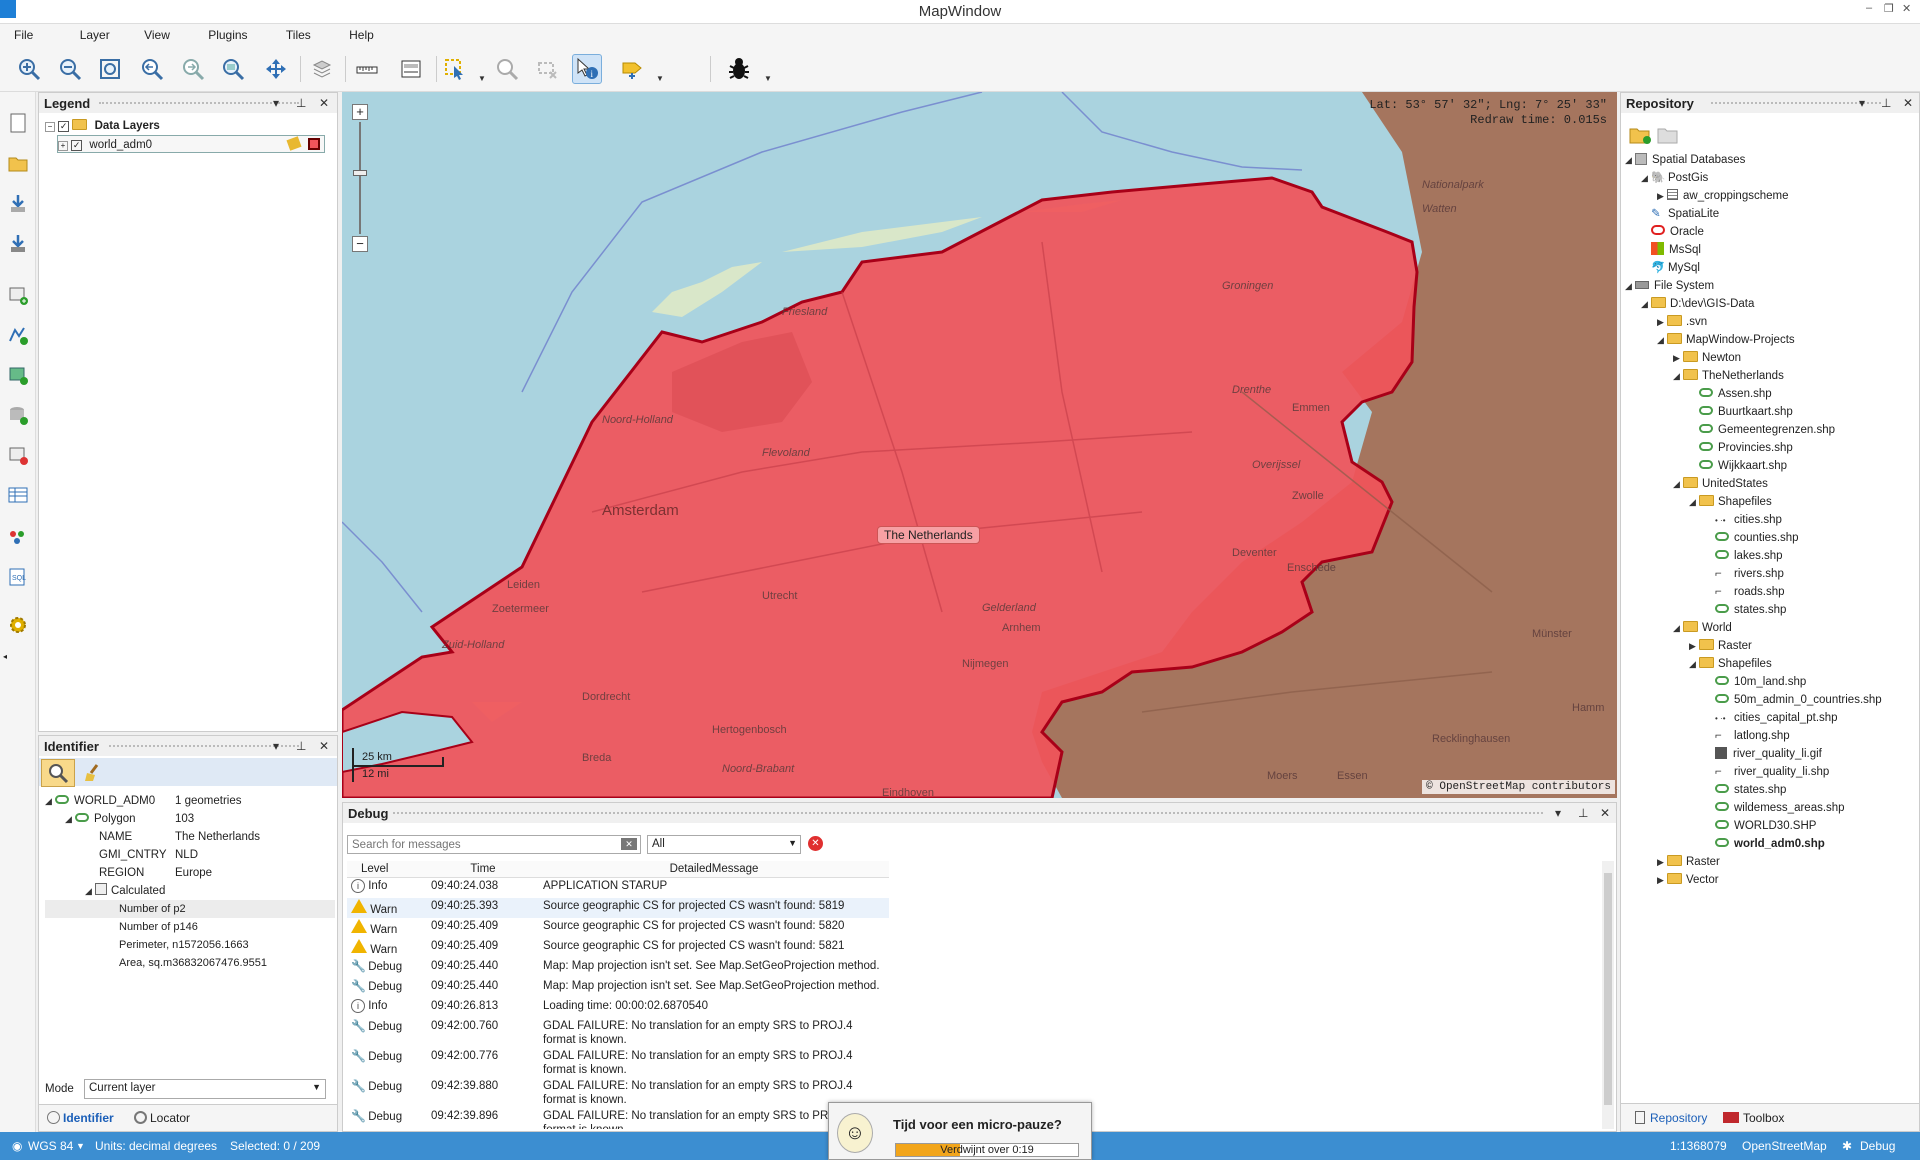 The width and height of the screenshot is (1920, 1160). Describe the element at coordinates (1771, 232) in the screenshot. I see `tree-item: Oracle` at that location.